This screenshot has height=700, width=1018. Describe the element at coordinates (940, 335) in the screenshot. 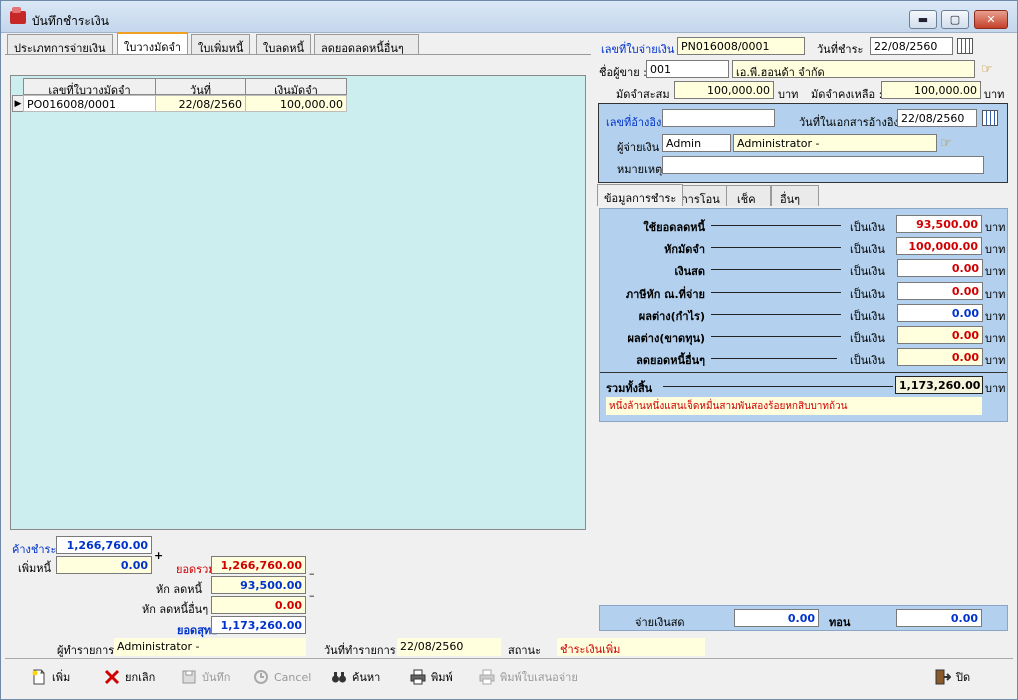

I see `loss-field: 0.00` at that location.